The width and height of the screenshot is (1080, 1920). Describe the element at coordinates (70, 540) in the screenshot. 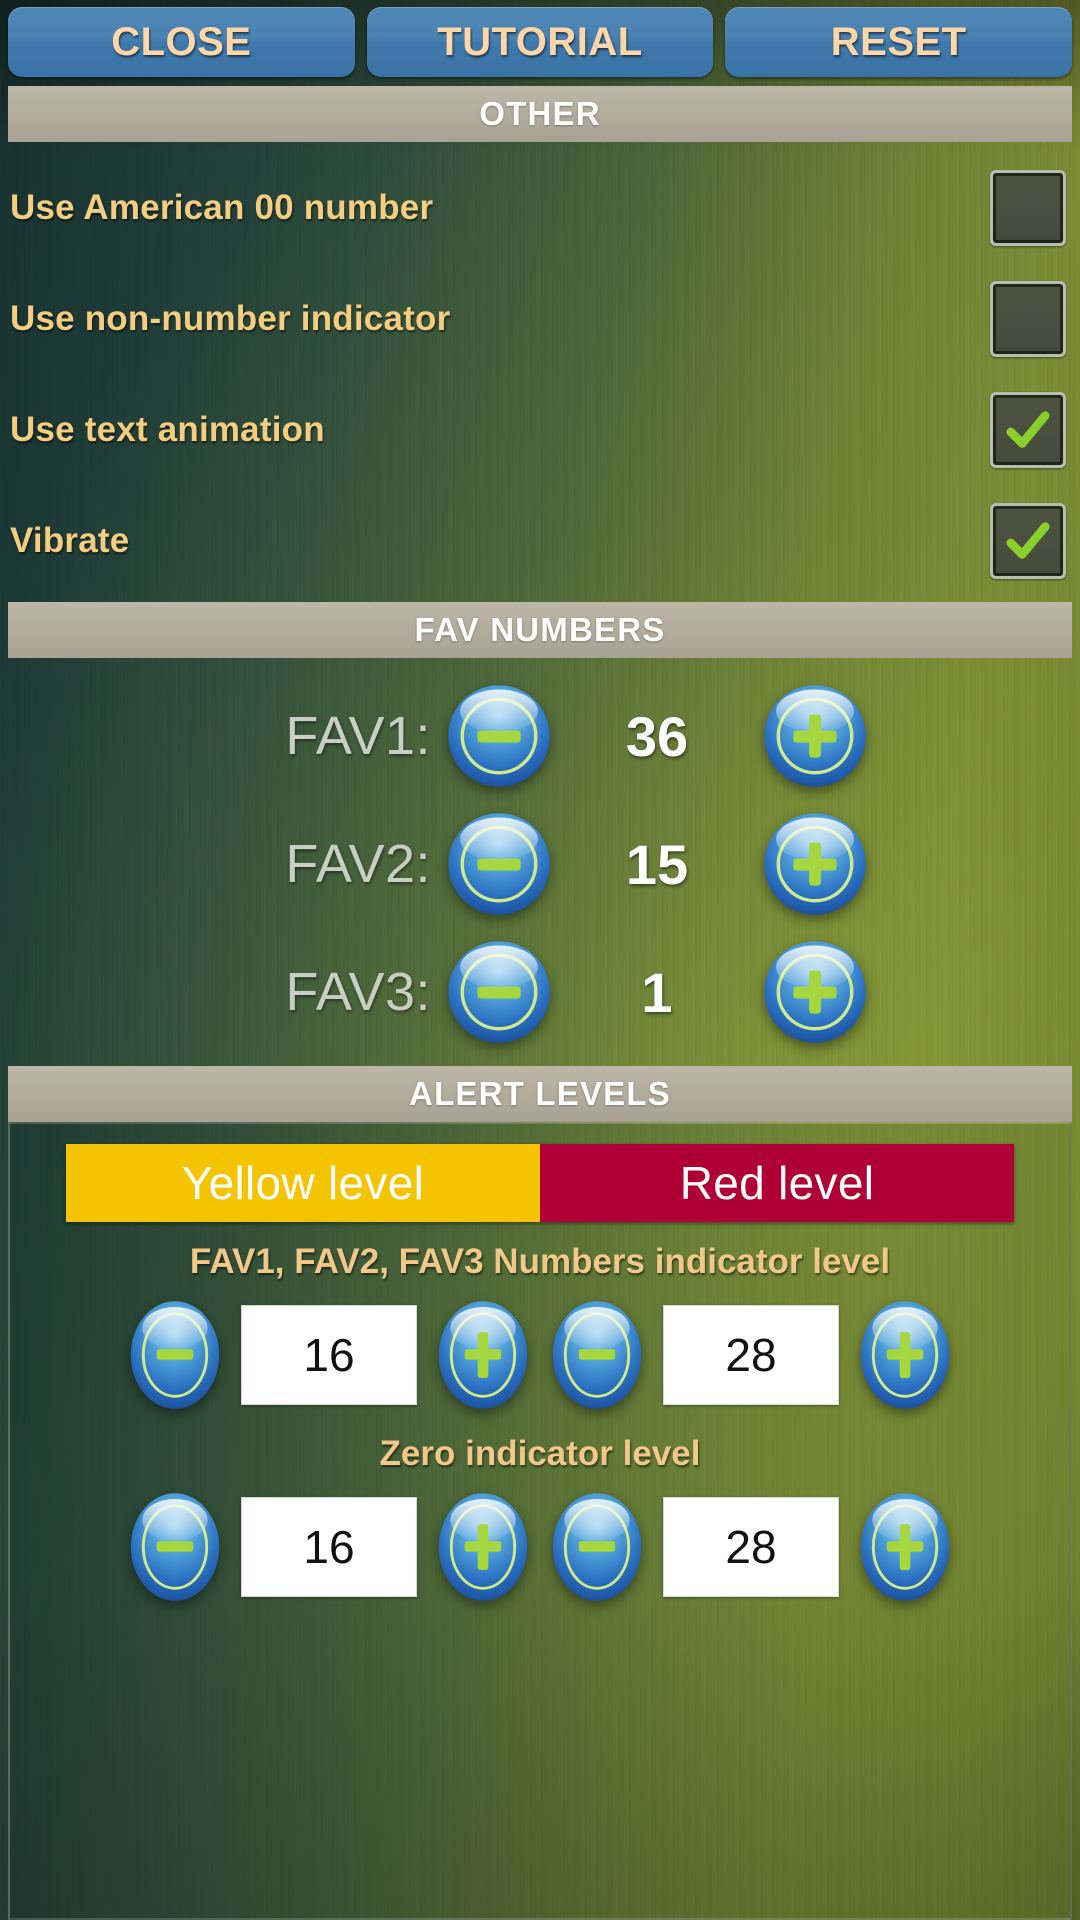

I see `option-label: Vibrate` at that location.